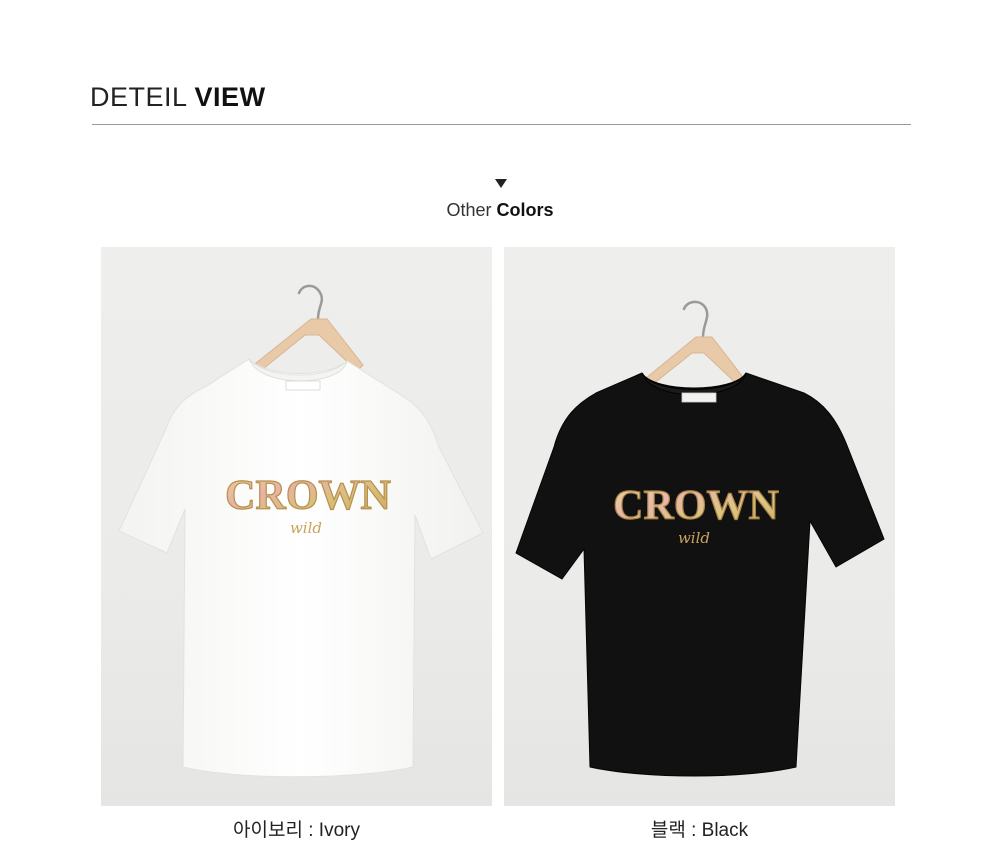 This screenshot has height=853, width=1000. What do you see at coordinates (699, 830) in the screenshot?
I see `caption-black: 블랙 : Black` at bounding box center [699, 830].